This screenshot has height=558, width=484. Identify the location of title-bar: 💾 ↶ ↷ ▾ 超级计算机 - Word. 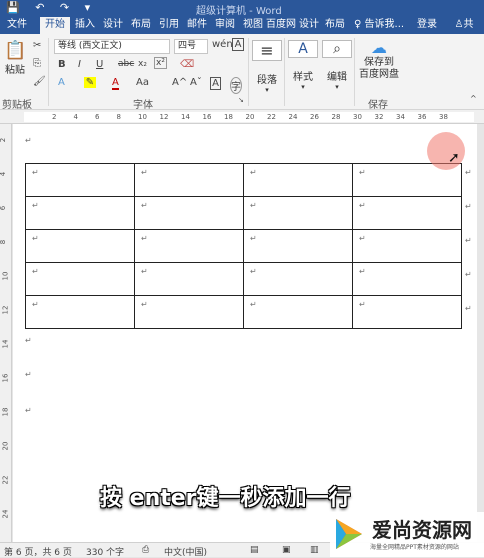
(242, 8).